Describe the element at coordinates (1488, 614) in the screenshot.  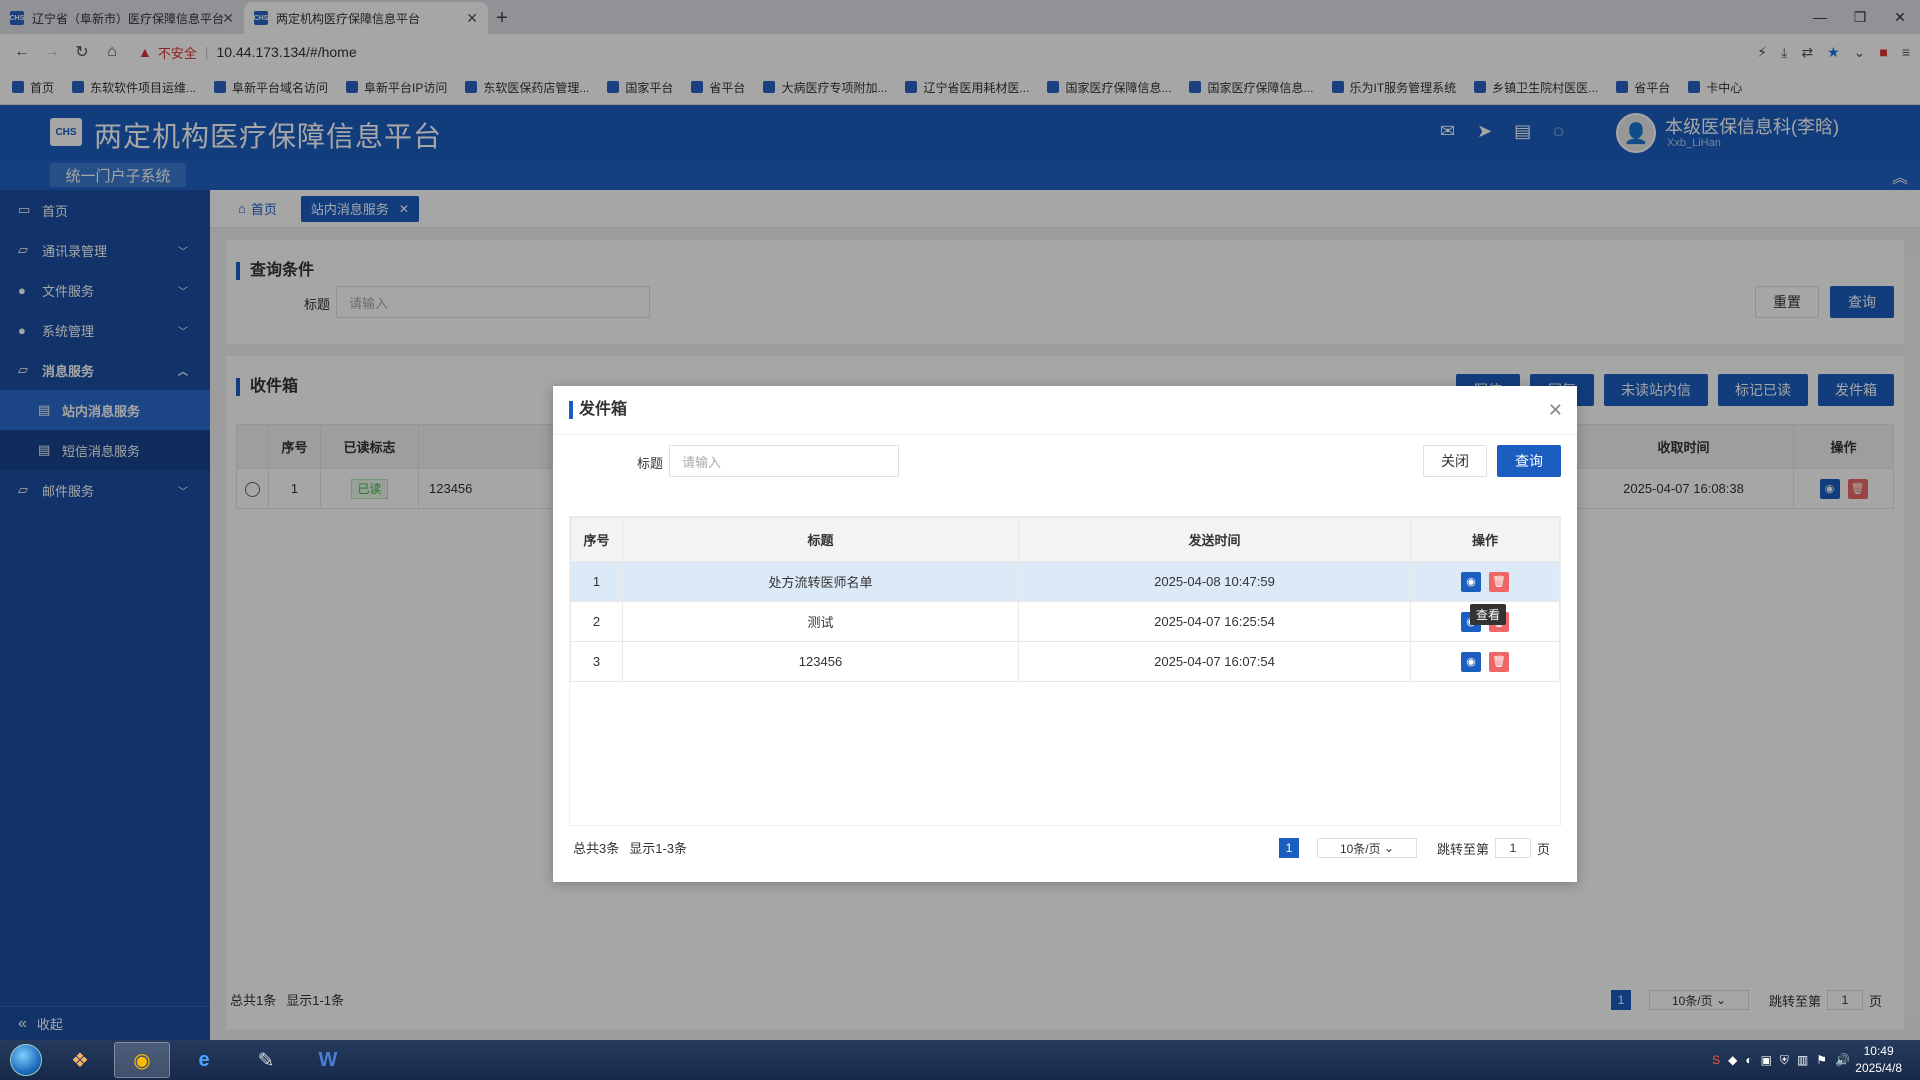
I see `view-tooltip: 查看` at that location.